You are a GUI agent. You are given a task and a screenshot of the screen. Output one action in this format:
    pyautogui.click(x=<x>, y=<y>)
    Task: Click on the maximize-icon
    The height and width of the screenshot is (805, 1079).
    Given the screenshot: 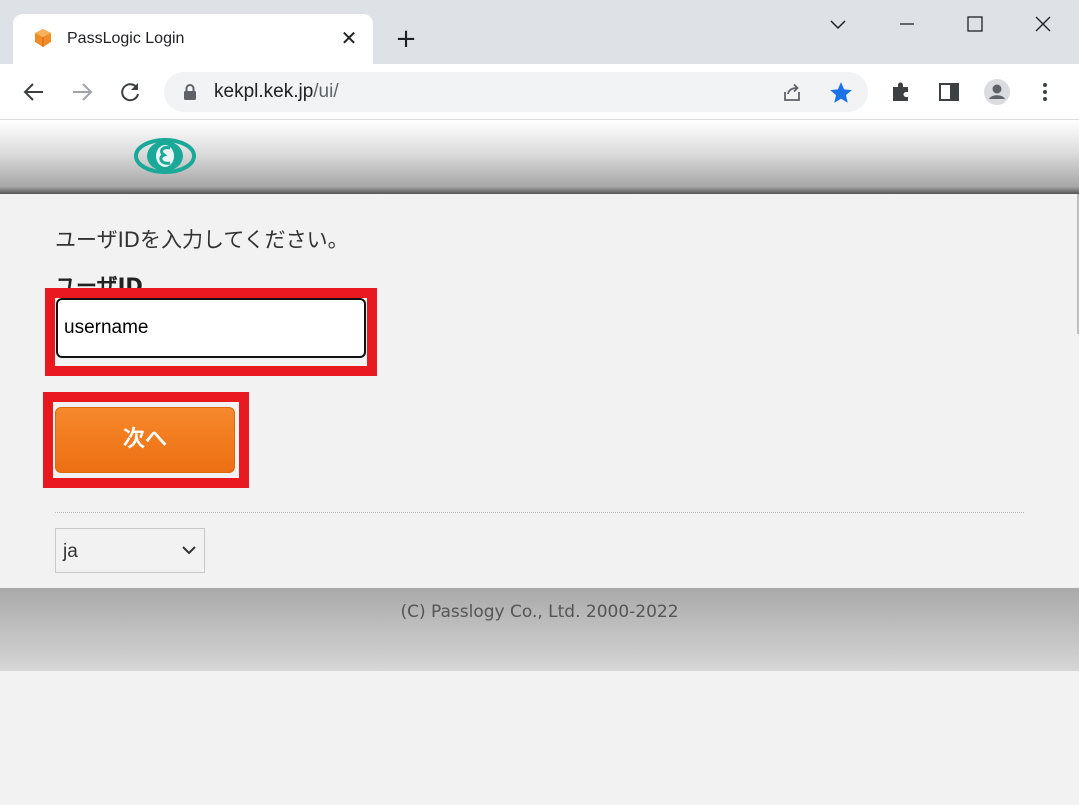 What is the action you would take?
    pyautogui.click(x=975, y=24)
    